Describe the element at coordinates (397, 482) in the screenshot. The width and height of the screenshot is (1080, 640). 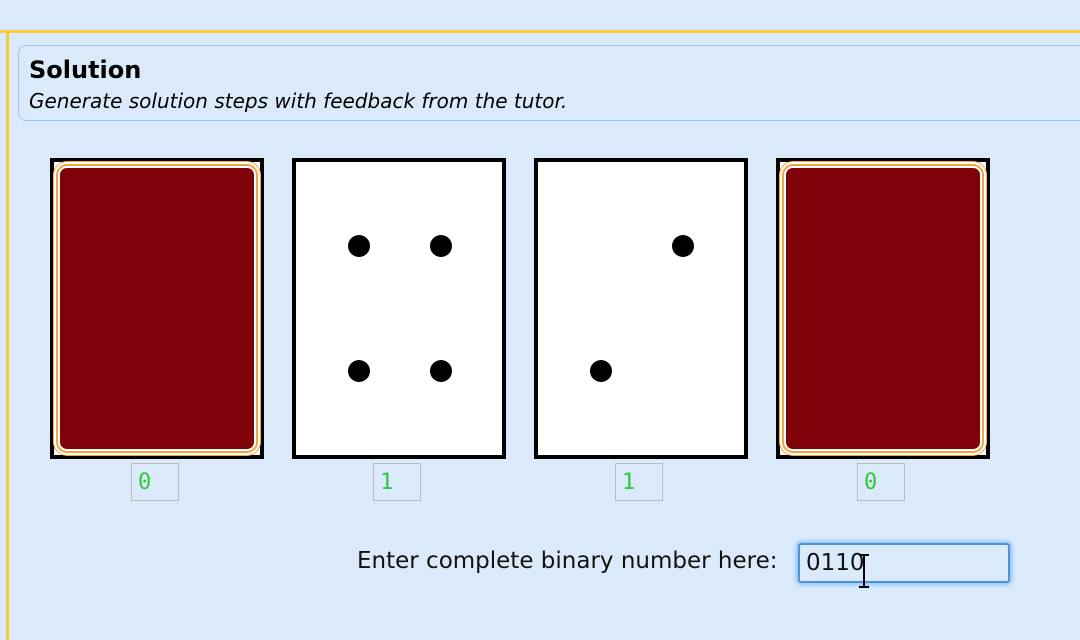
I see `bit-field-2: 1` at that location.